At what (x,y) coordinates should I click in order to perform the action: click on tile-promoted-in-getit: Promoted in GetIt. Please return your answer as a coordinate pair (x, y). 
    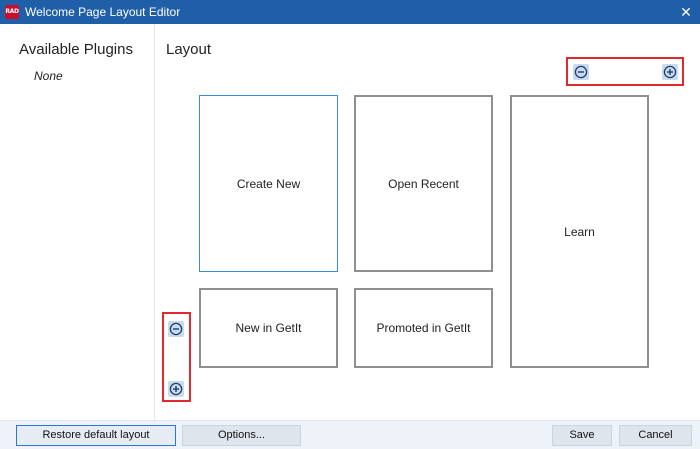
    Looking at the image, I should click on (423, 328).